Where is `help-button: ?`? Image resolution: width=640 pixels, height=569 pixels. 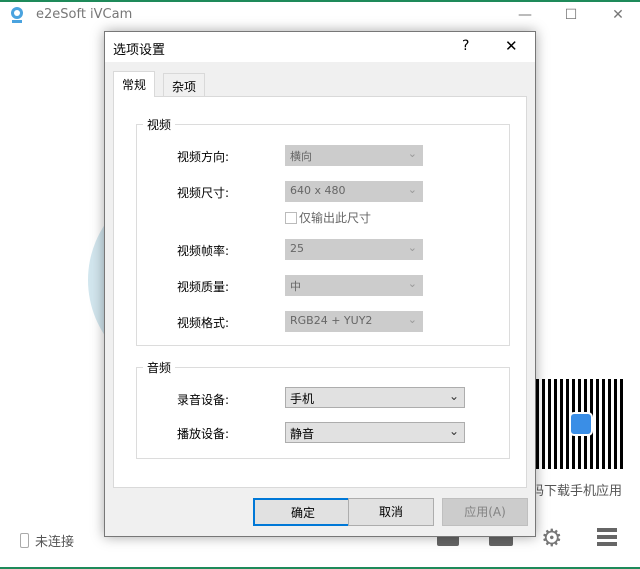
help-button: ? is located at coordinates (465, 46).